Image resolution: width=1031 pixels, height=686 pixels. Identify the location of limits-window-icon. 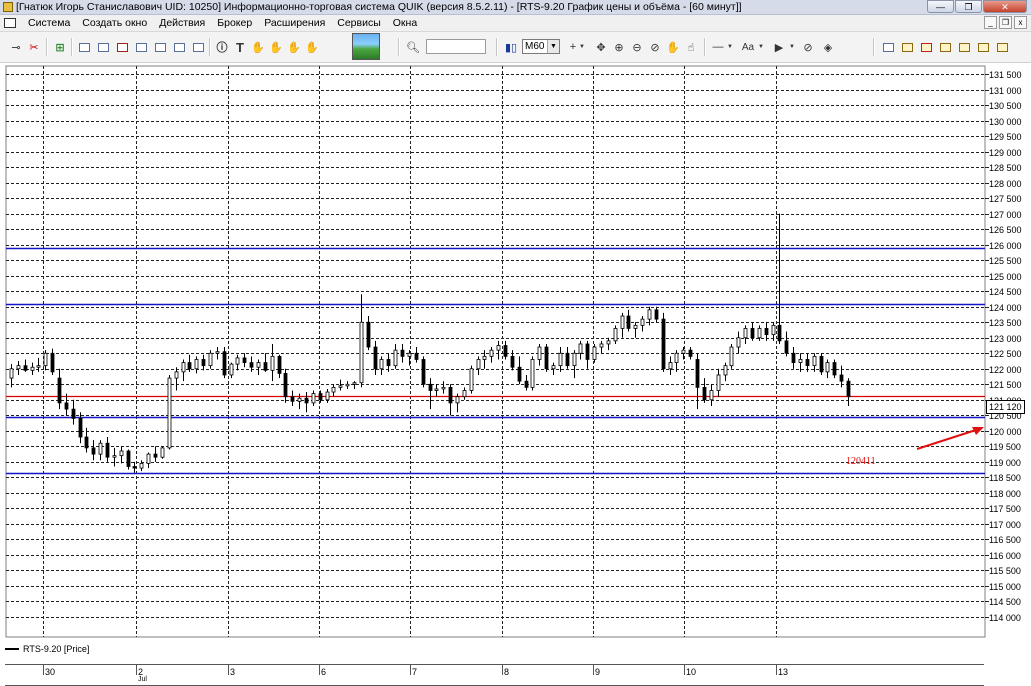
(179, 47).